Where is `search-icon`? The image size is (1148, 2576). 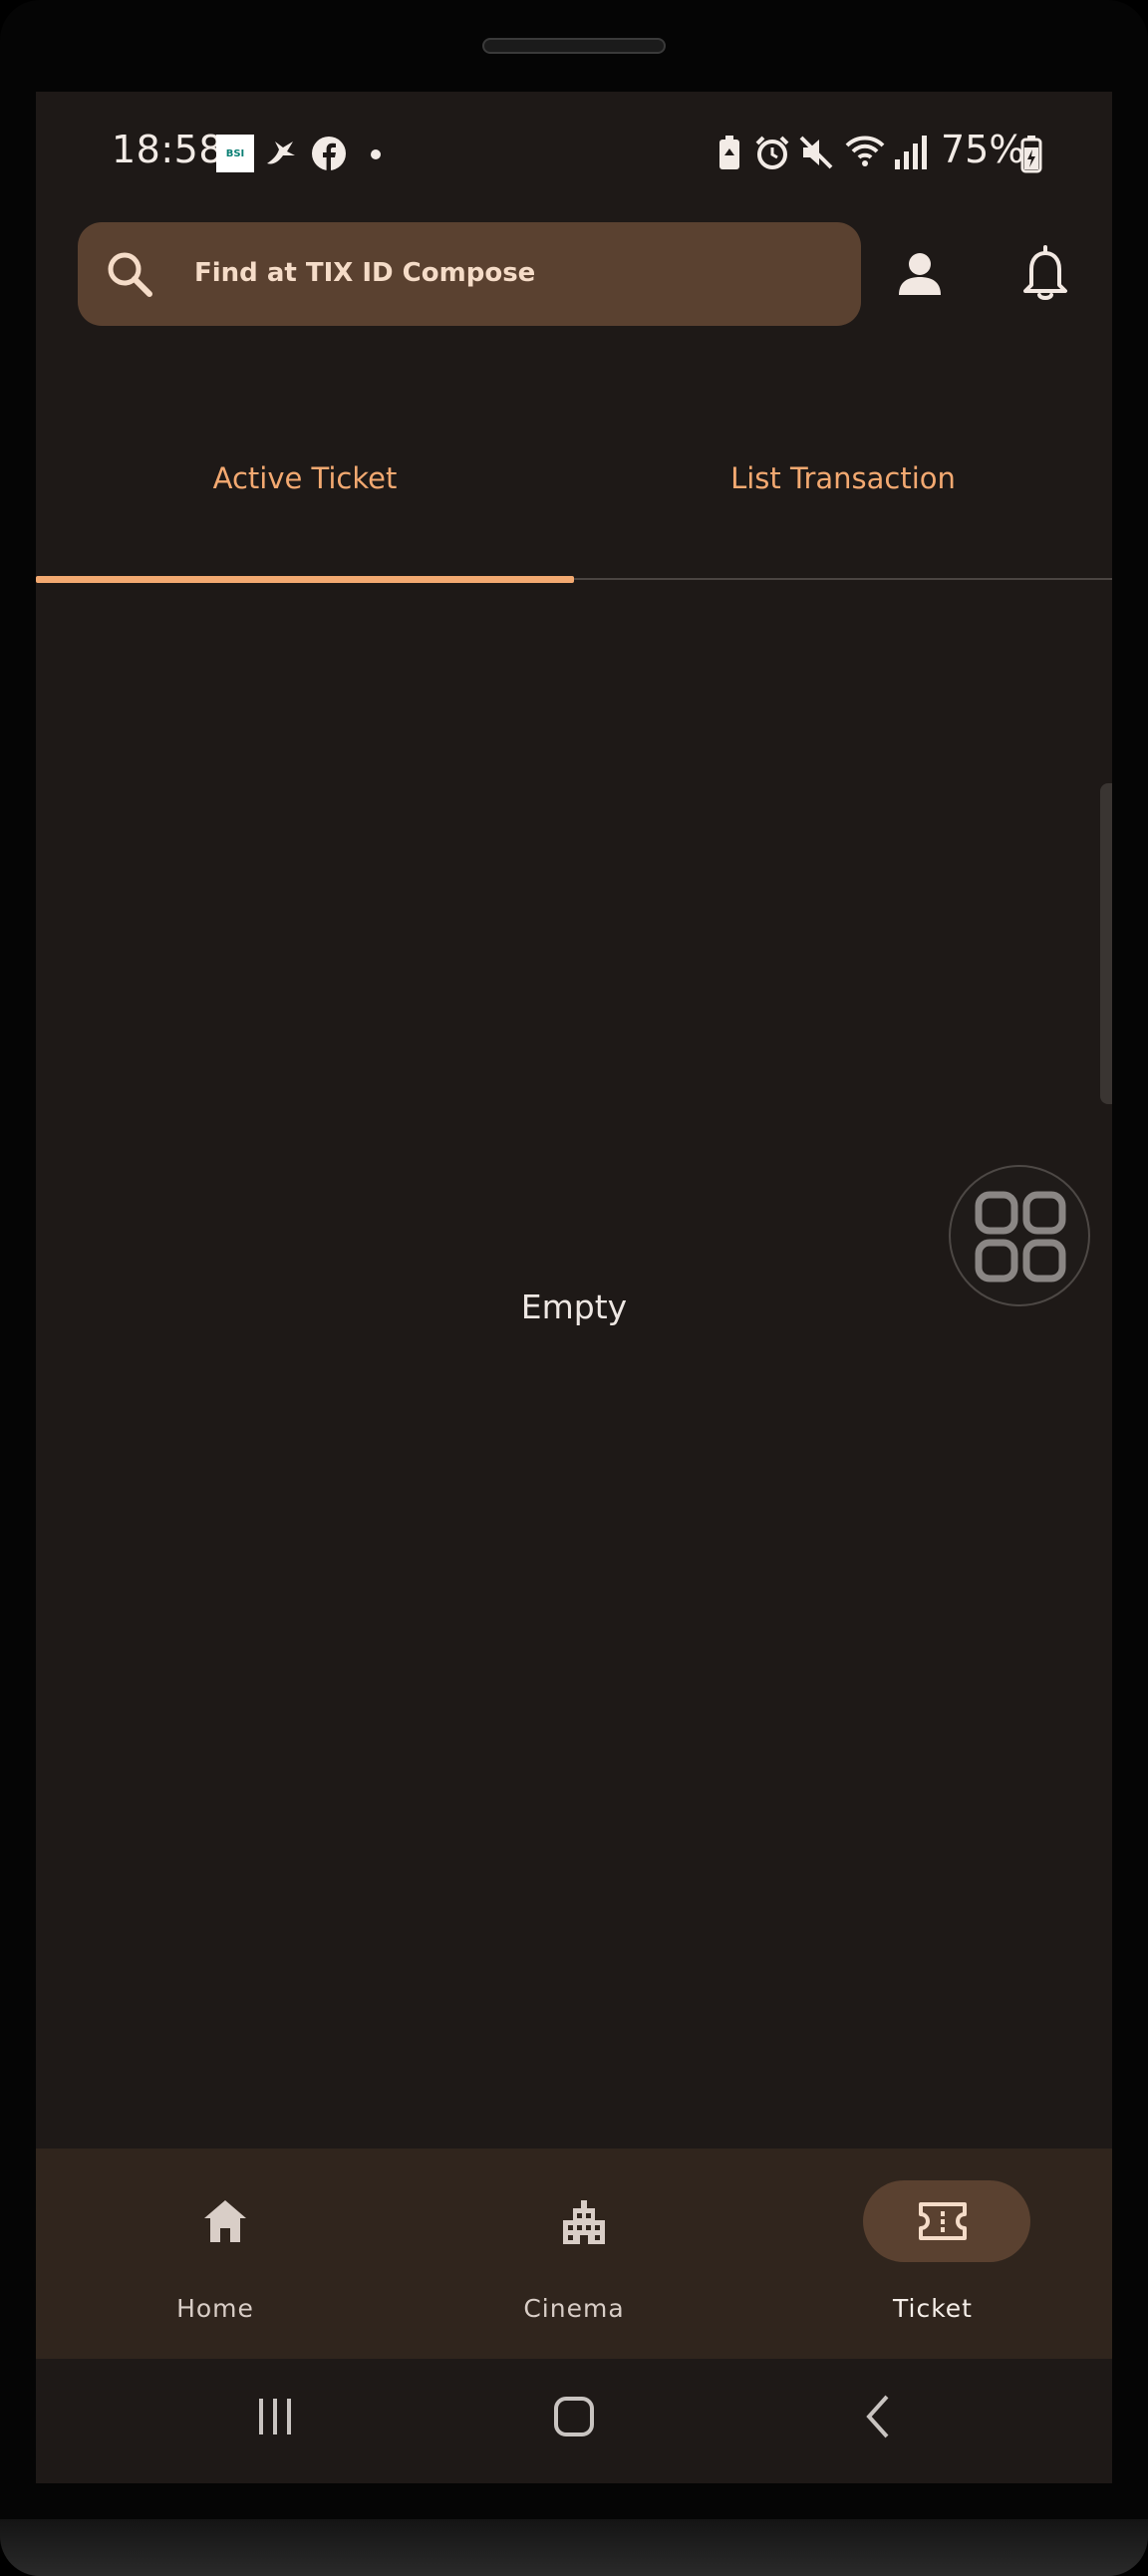 search-icon is located at coordinates (130, 274).